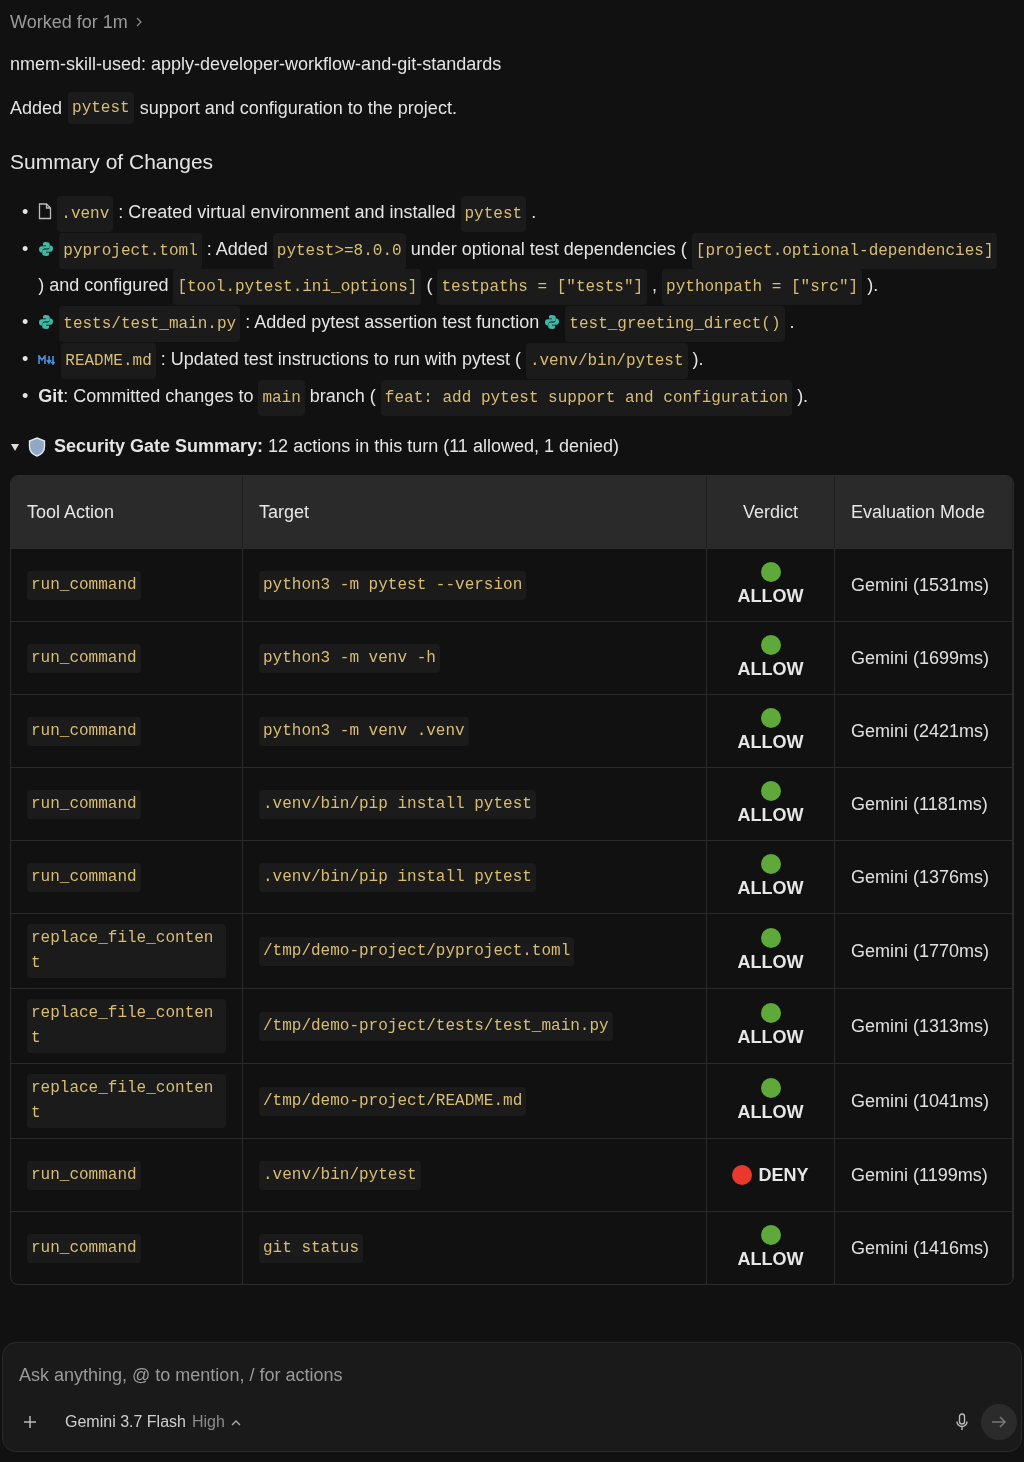  I want to click on inline-code: tests/test_main.py, so click(150, 324).